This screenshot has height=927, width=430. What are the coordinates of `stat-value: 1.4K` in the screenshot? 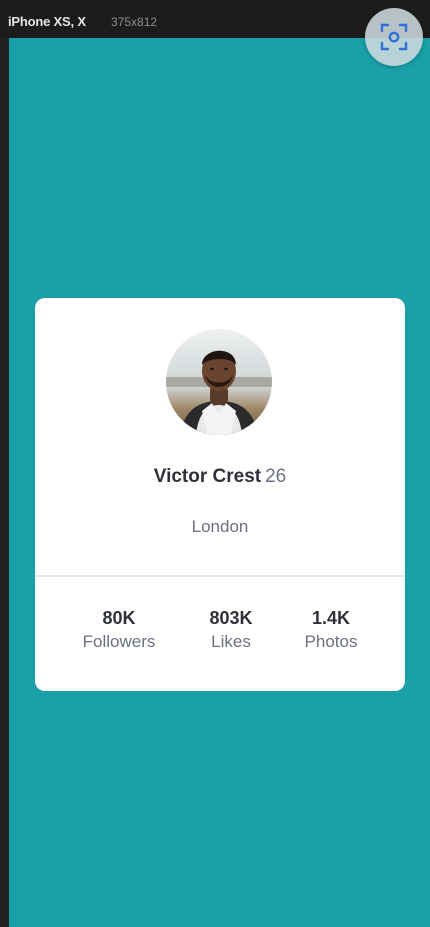 It's located at (331, 618).